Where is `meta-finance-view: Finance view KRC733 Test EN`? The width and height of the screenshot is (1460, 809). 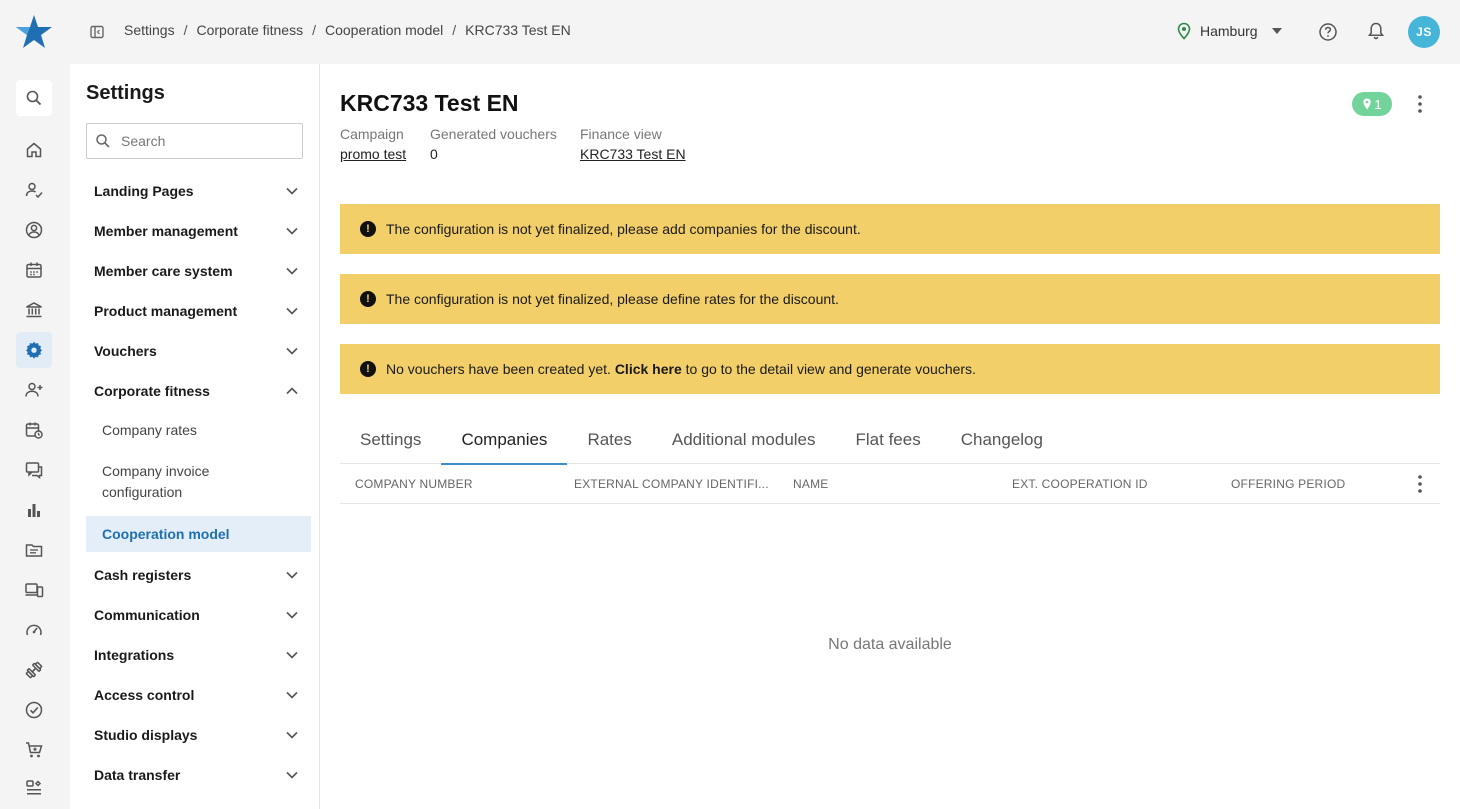 meta-finance-view: Finance view KRC733 Test EN is located at coordinates (633, 144).